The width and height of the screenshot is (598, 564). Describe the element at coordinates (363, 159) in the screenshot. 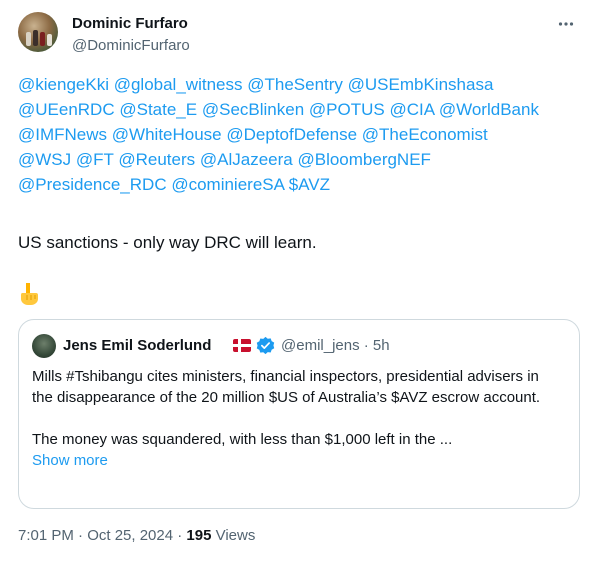

I see `mention-link: @BloombergNEF` at that location.